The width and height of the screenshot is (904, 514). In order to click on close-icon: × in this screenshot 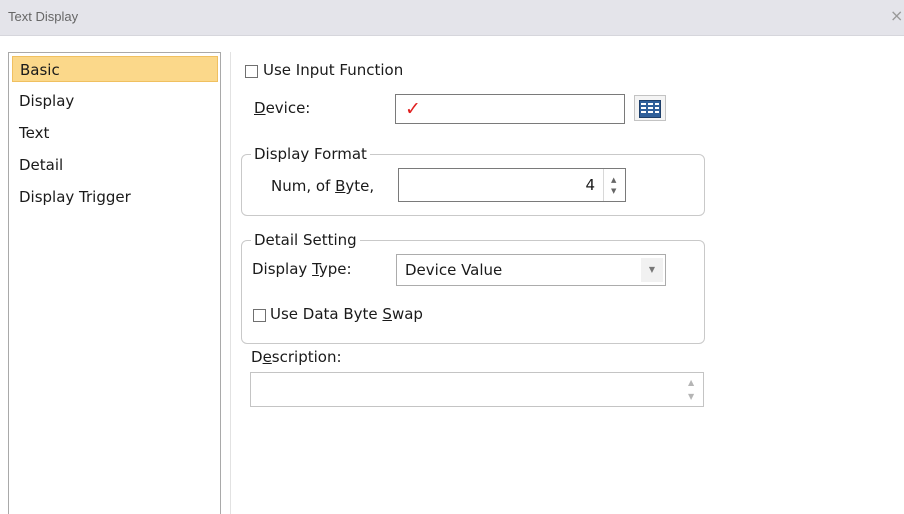, I will do `click(897, 16)`.